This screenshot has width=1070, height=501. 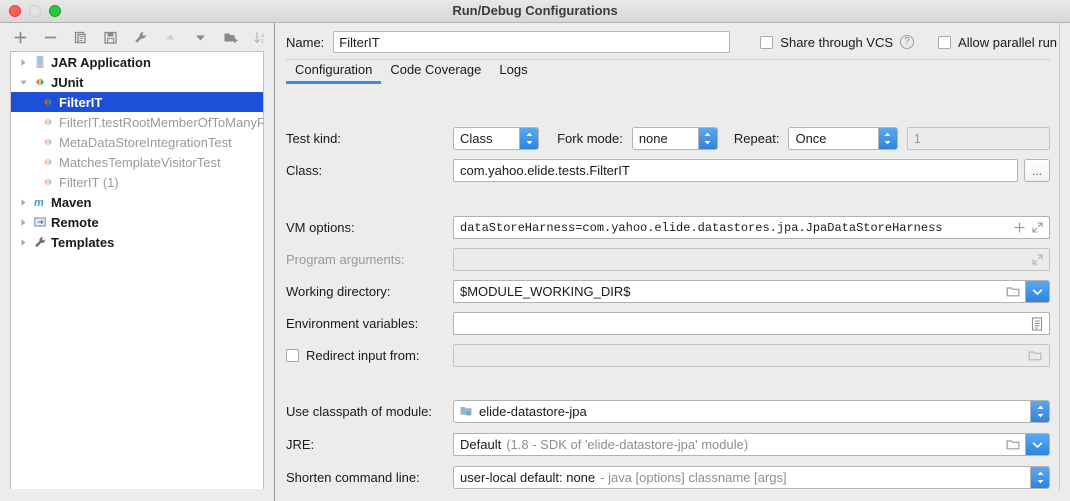 What do you see at coordinates (545, 291) in the screenshot?
I see `working-directory-value: $MODULE_WORKING_DIR$` at bounding box center [545, 291].